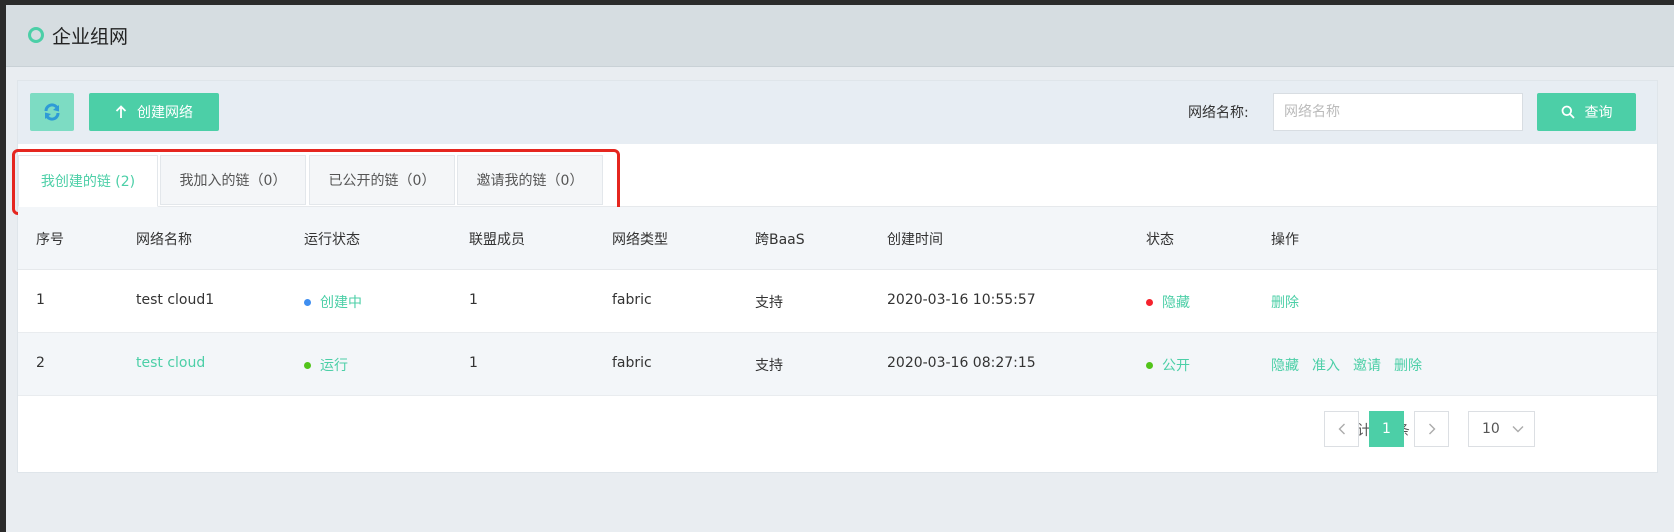 The height and width of the screenshot is (532, 1674). I want to click on chevron-left-icon, so click(1341, 429).